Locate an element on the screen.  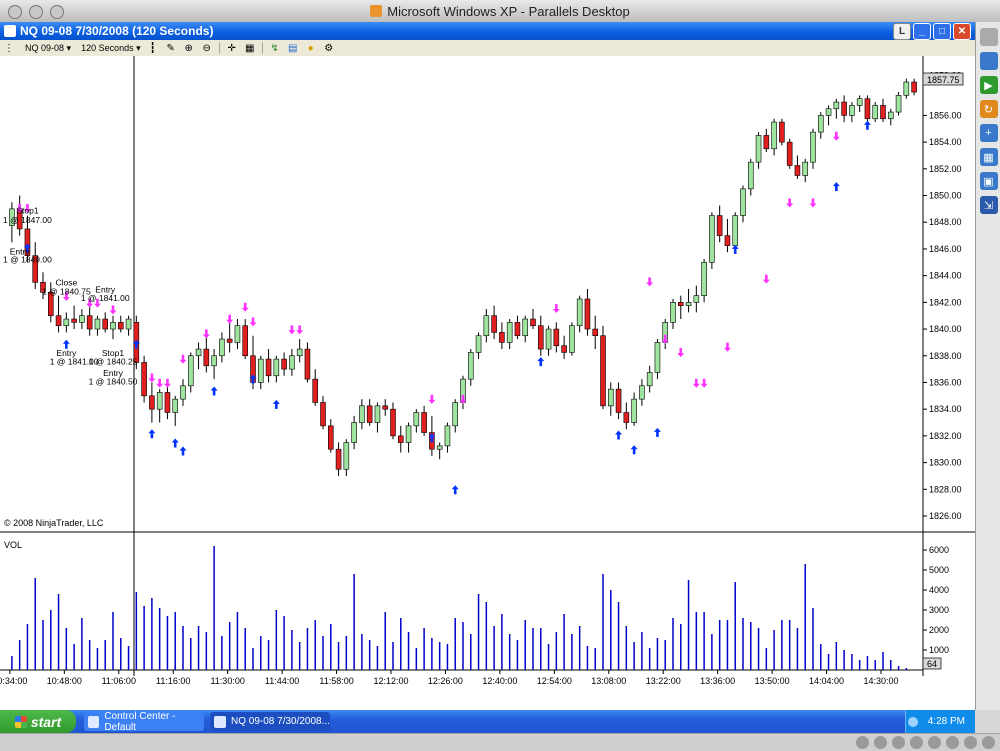
interval-label: 120 Seconds is located at coordinates (107, 47).